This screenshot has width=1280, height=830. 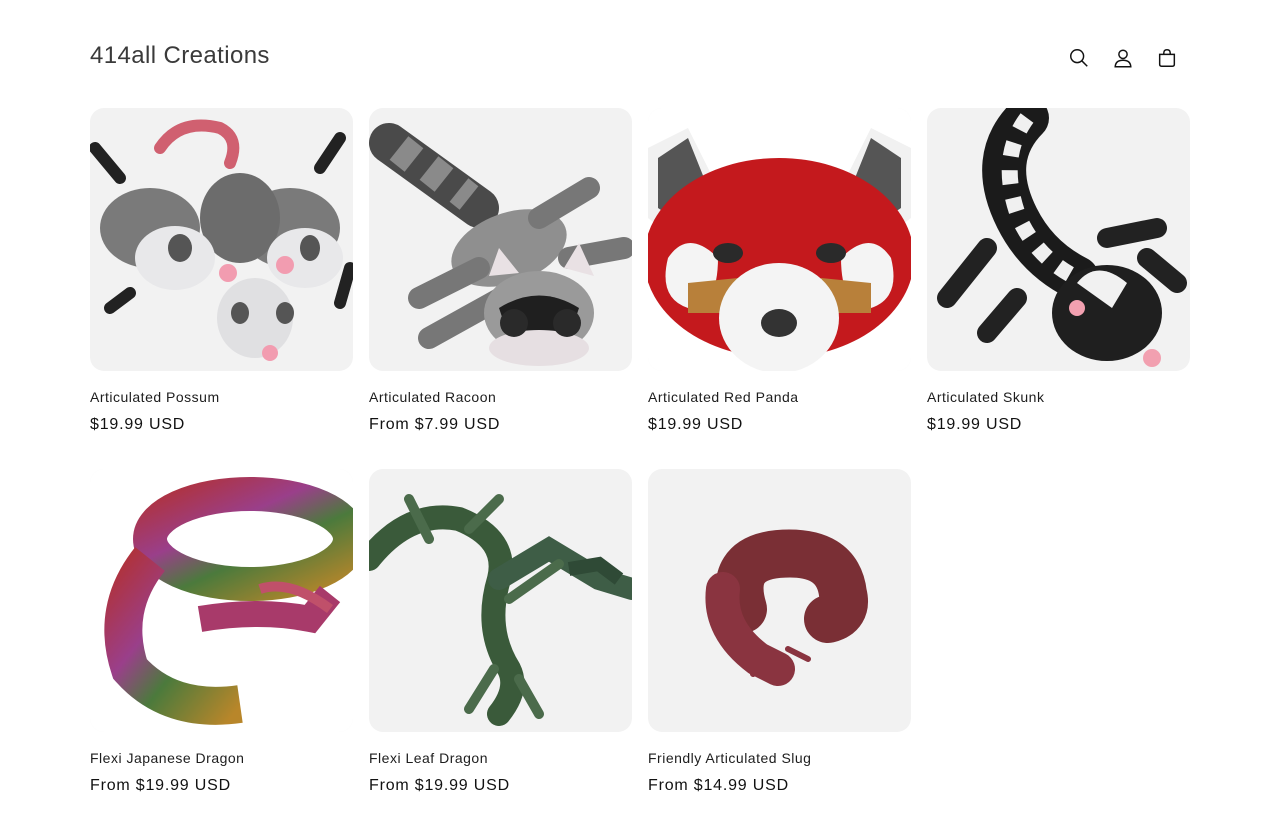 What do you see at coordinates (1167, 58) in the screenshot?
I see `cart-icon` at bounding box center [1167, 58].